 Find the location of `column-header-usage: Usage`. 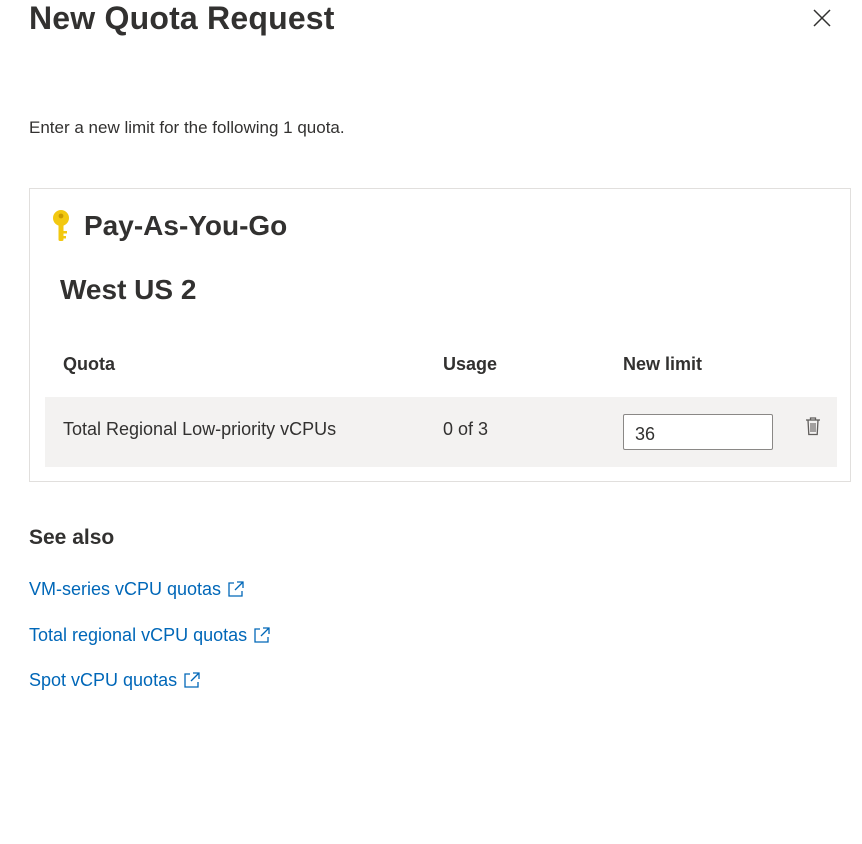

column-header-usage: Usage is located at coordinates (470, 364).